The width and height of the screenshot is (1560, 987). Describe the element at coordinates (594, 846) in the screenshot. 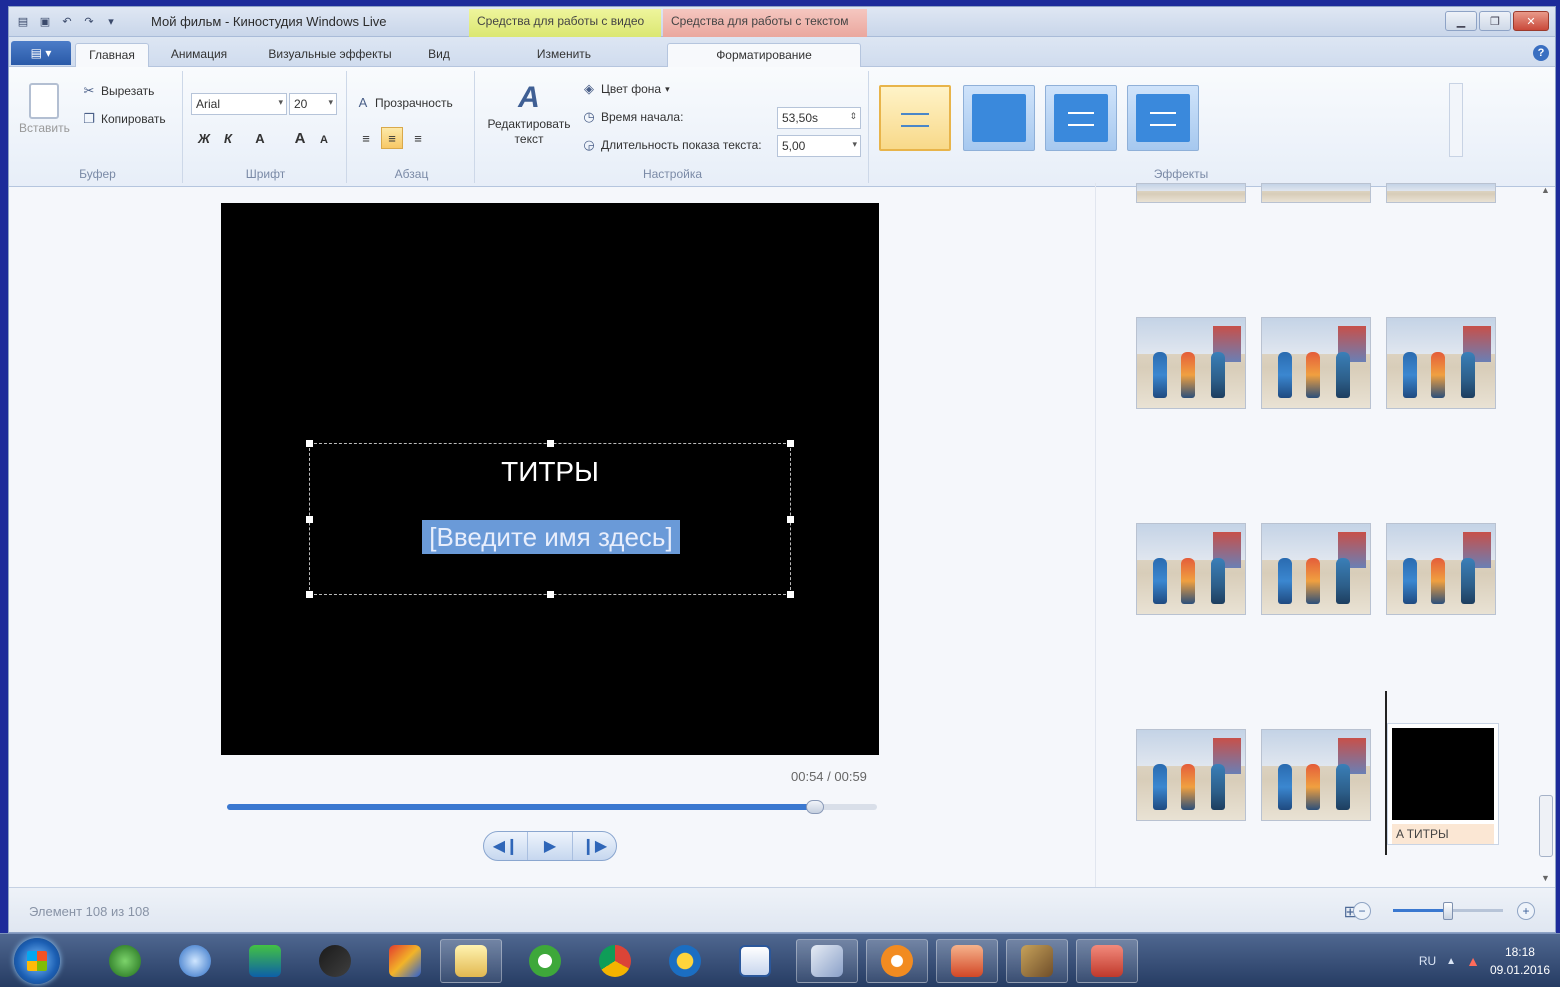

I see `next-frame-button: ❙▶` at that location.